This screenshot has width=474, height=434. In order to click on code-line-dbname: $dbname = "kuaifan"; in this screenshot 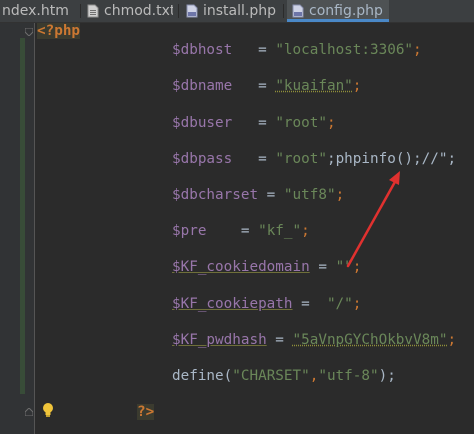, I will do `click(266, 86)`.